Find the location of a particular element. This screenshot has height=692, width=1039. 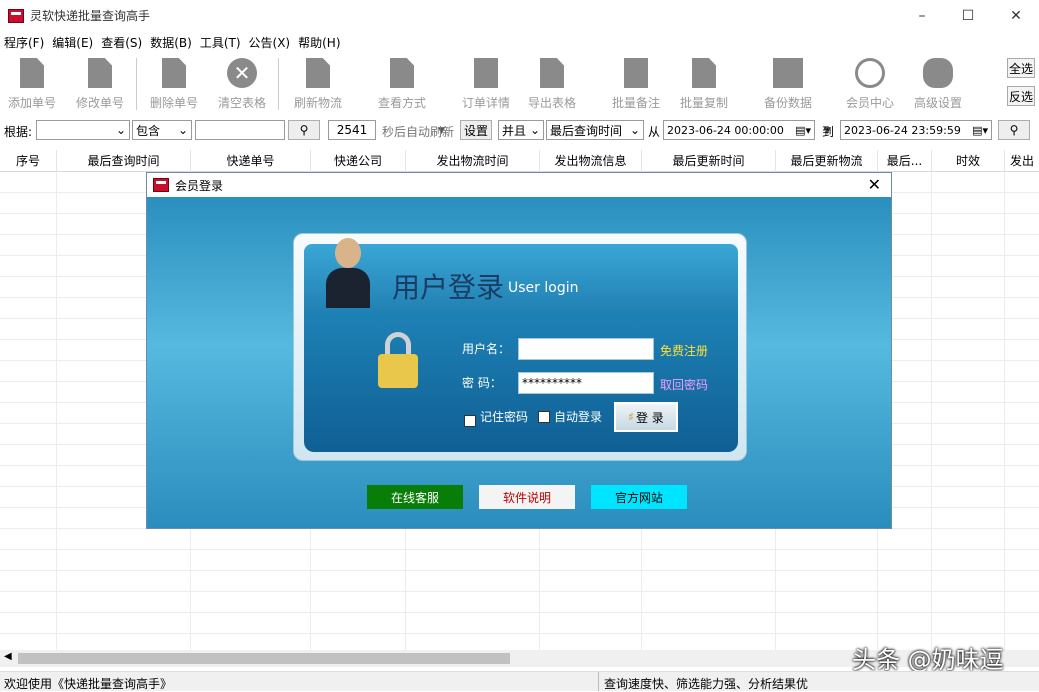

from-date-picker: 2023-06-24 00:00:00 ▤▾ is located at coordinates (739, 130).